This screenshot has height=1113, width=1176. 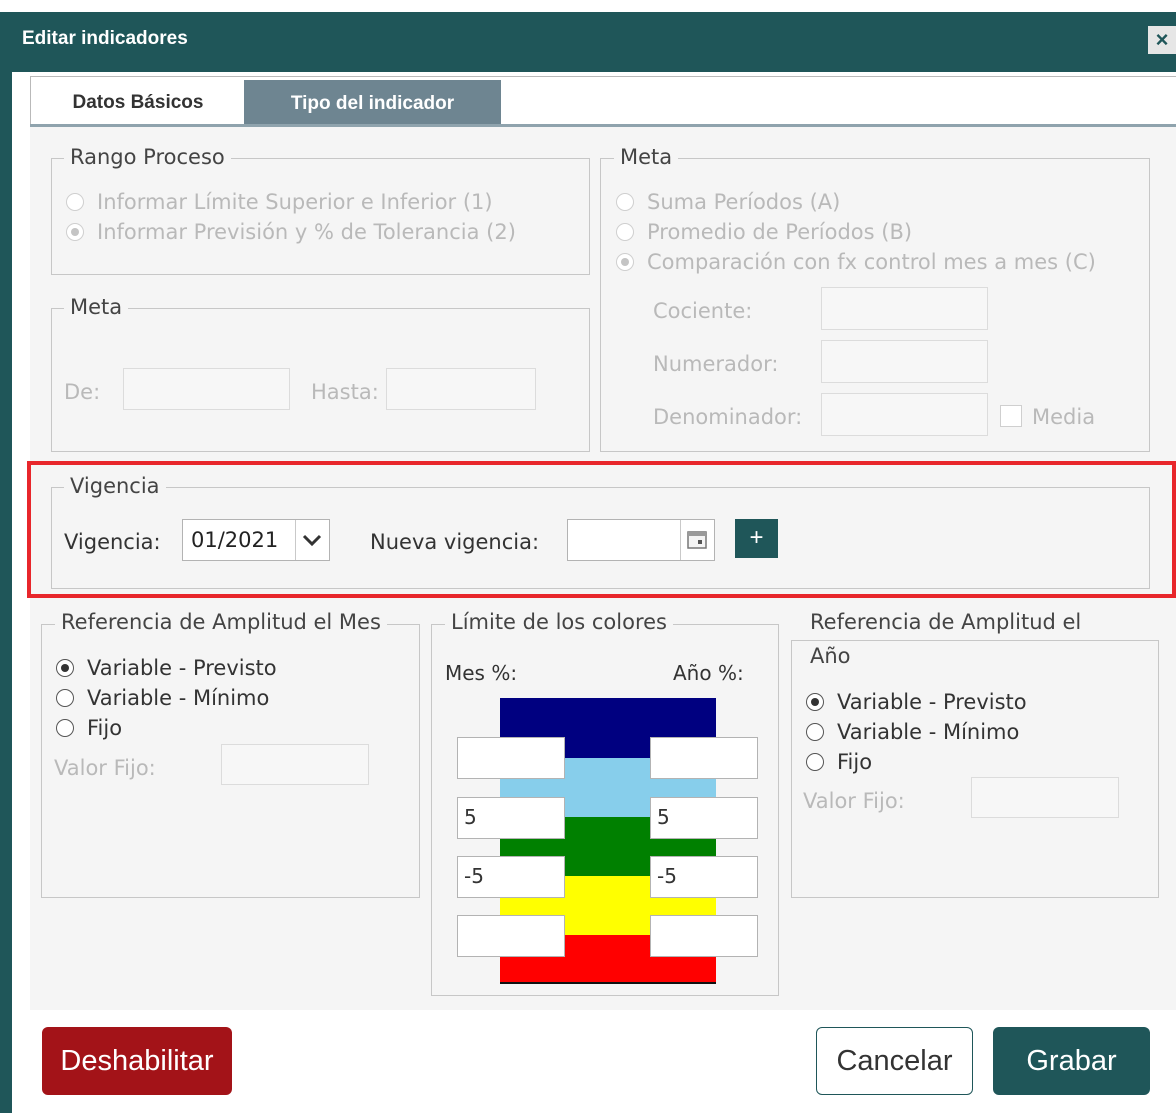 What do you see at coordinates (182, 668) in the screenshot?
I see `radio-label-mes-previsto: Variable - Previsto` at bounding box center [182, 668].